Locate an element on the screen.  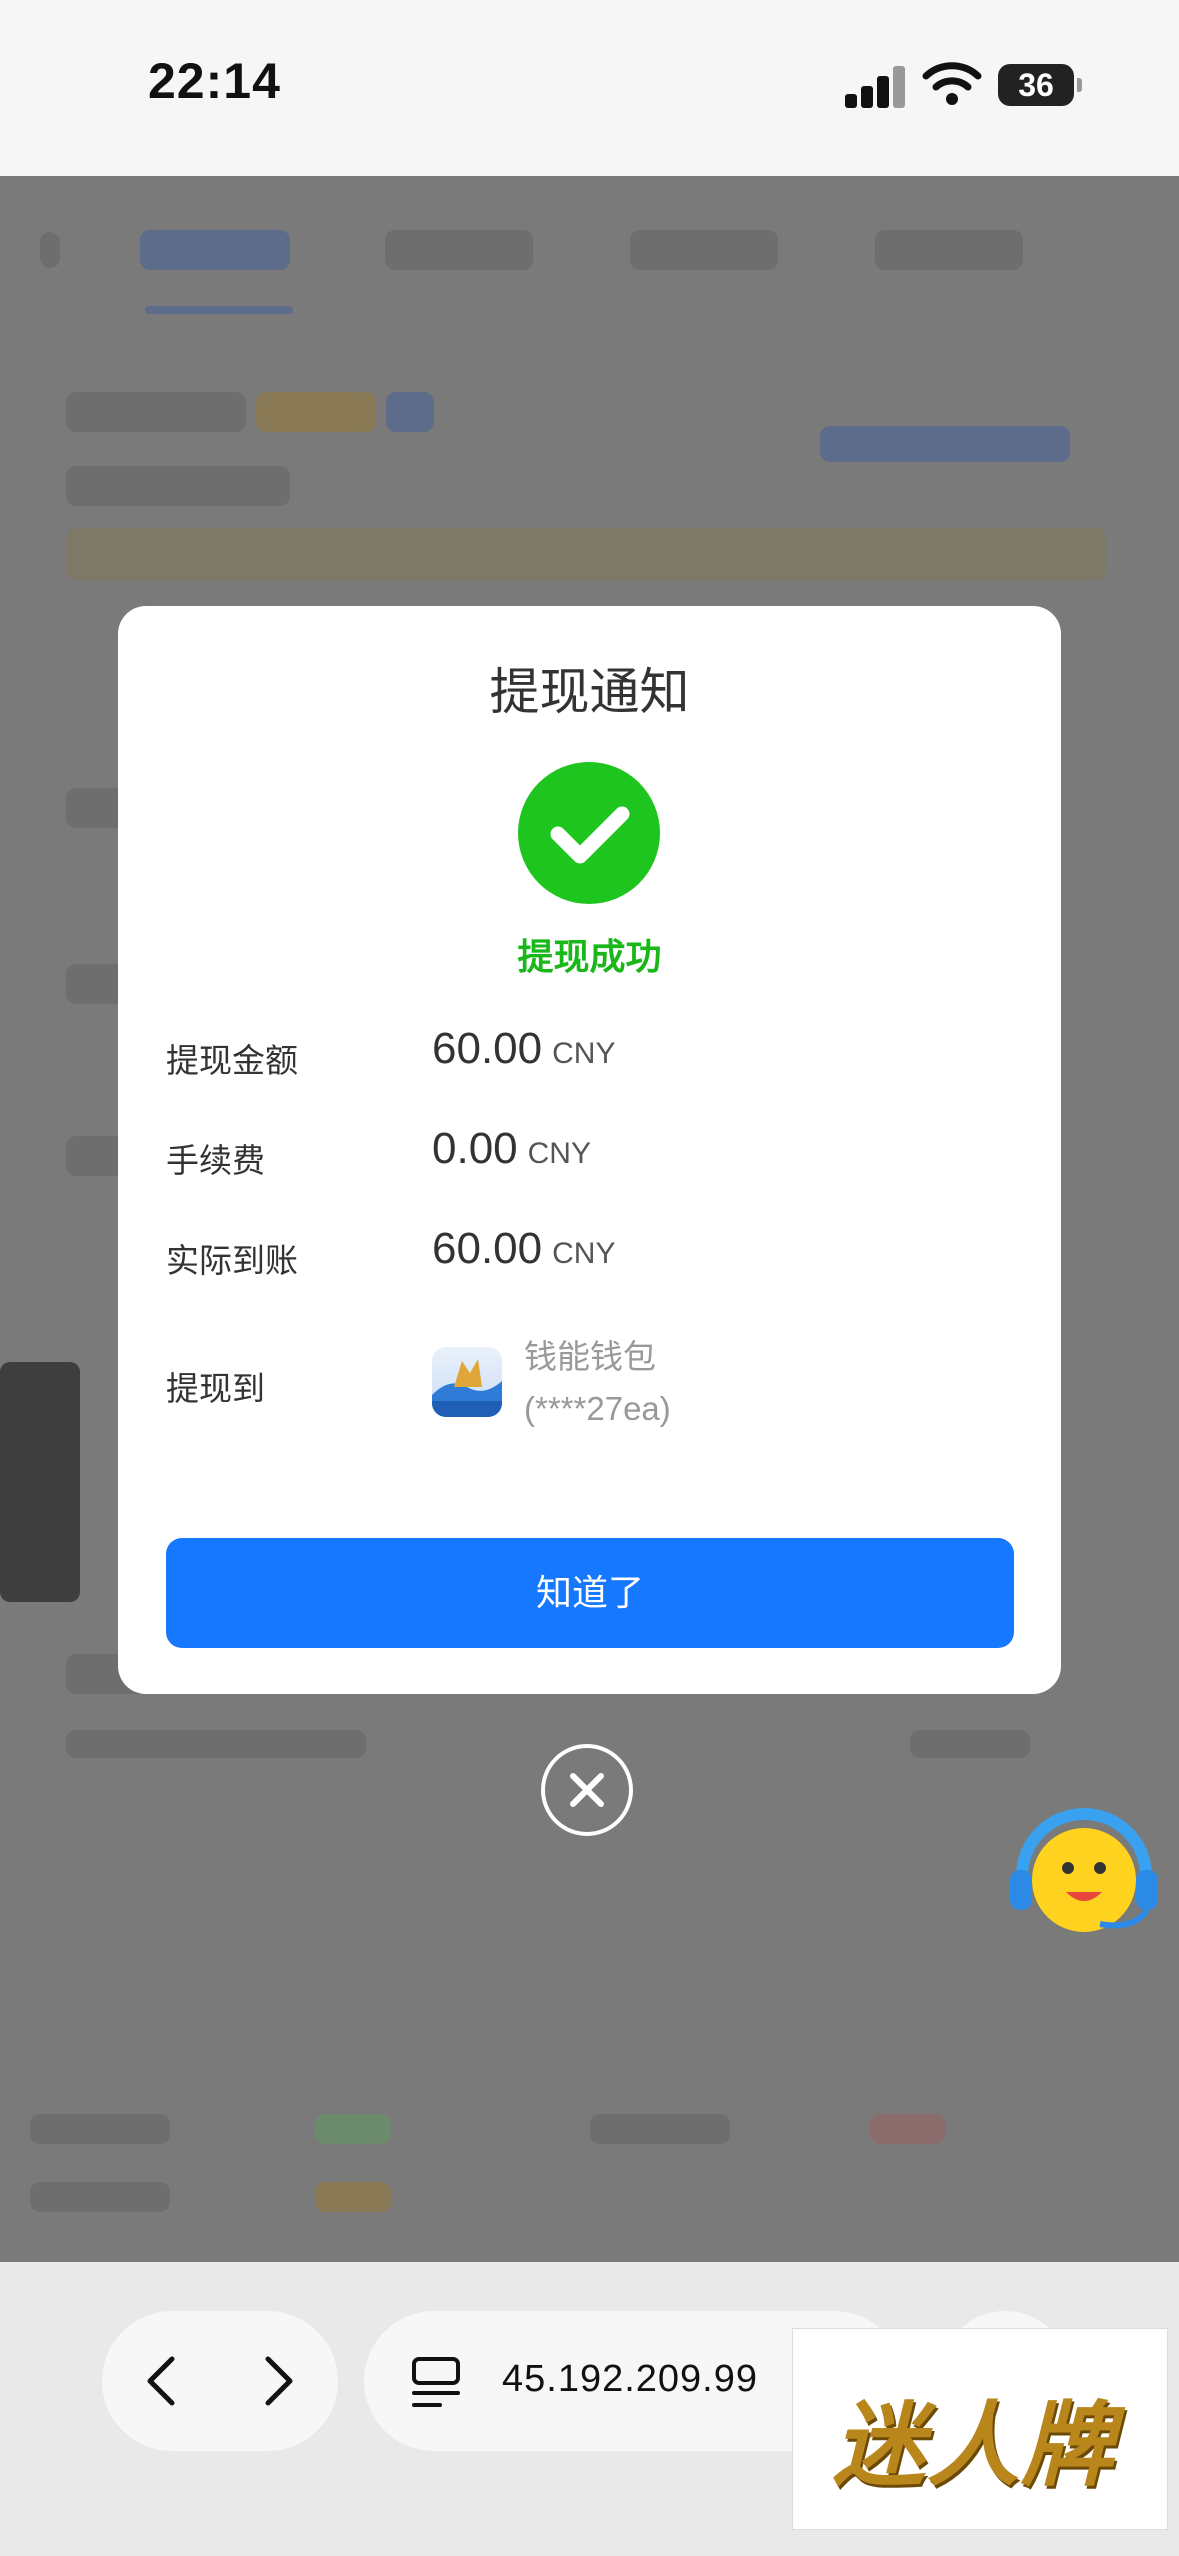
watermark-logo: 迷人牌 is located at coordinates (980, 2429).